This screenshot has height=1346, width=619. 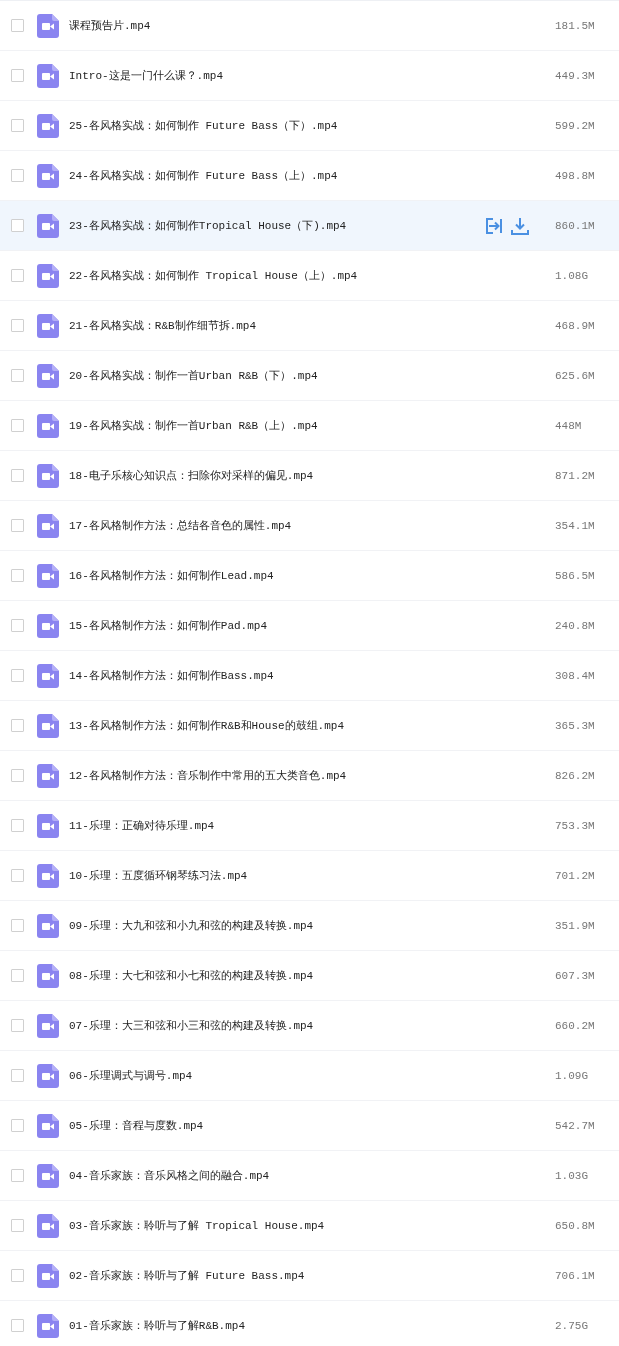 I want to click on file-row: 14-各风格制作方法：如何制作Bass.mp4 308.4M, so click(x=309, y=676).